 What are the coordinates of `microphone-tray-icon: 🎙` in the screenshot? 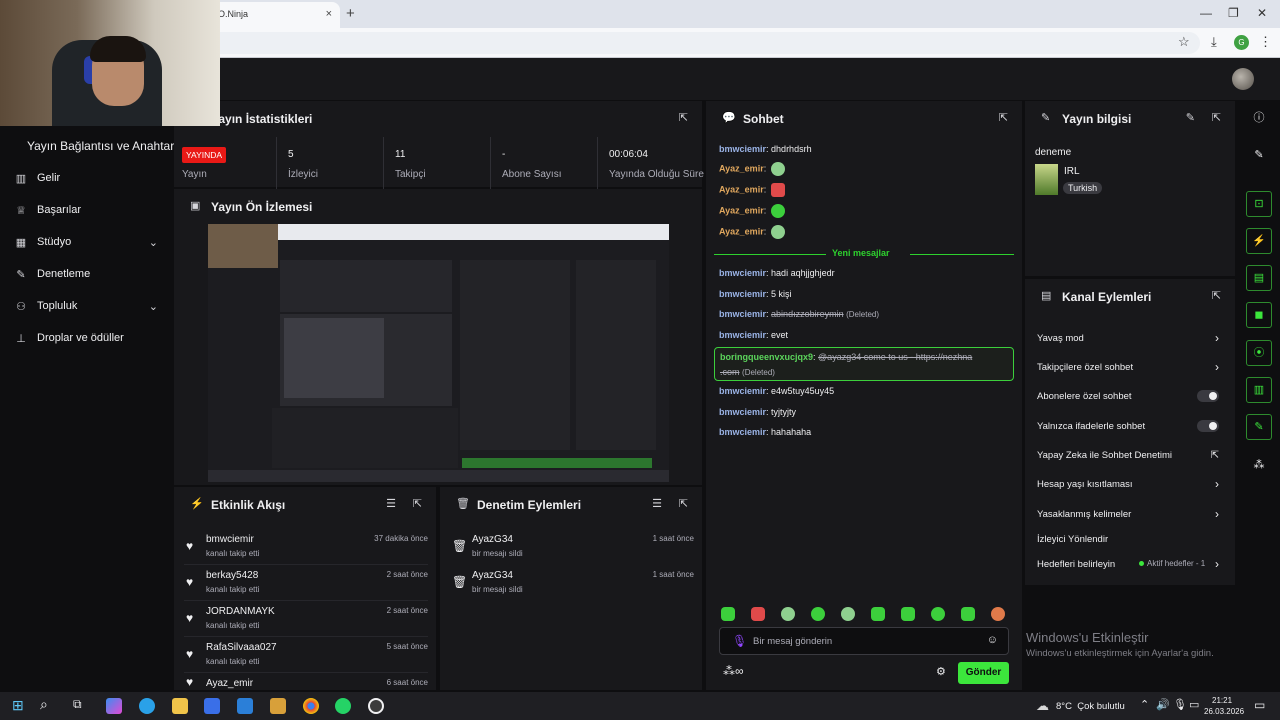 It's located at (1180, 704).